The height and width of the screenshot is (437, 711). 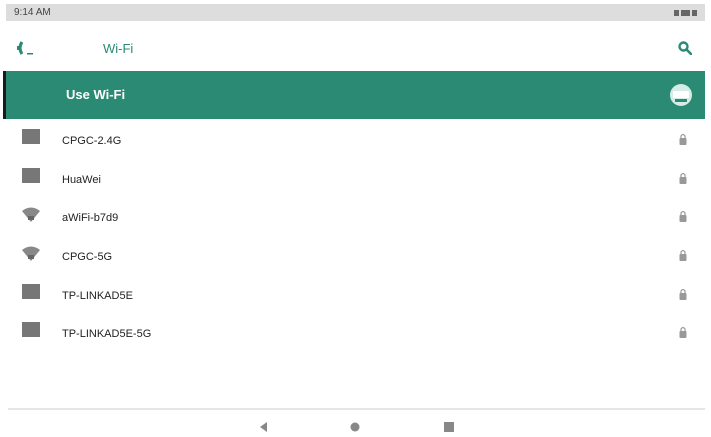 I want to click on status-time: 9:14 AM, so click(x=32, y=12).